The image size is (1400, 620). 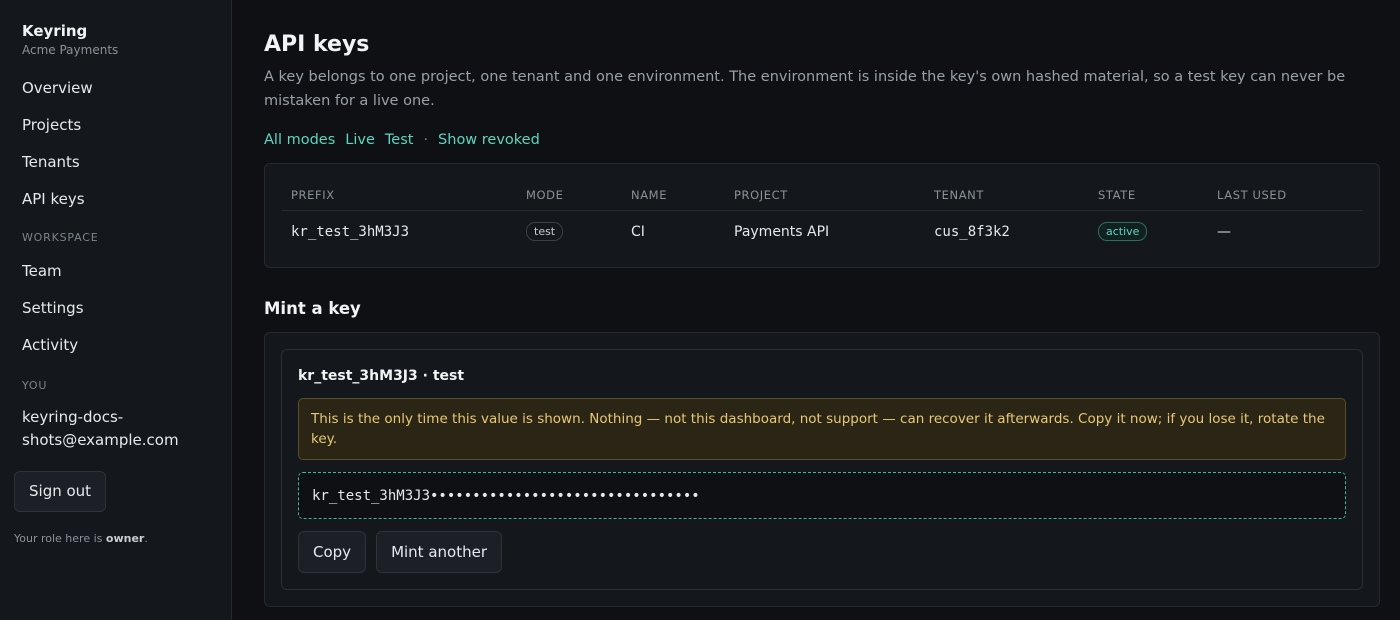 What do you see at coordinates (568, 195) in the screenshot?
I see `col-mode: MODE` at bounding box center [568, 195].